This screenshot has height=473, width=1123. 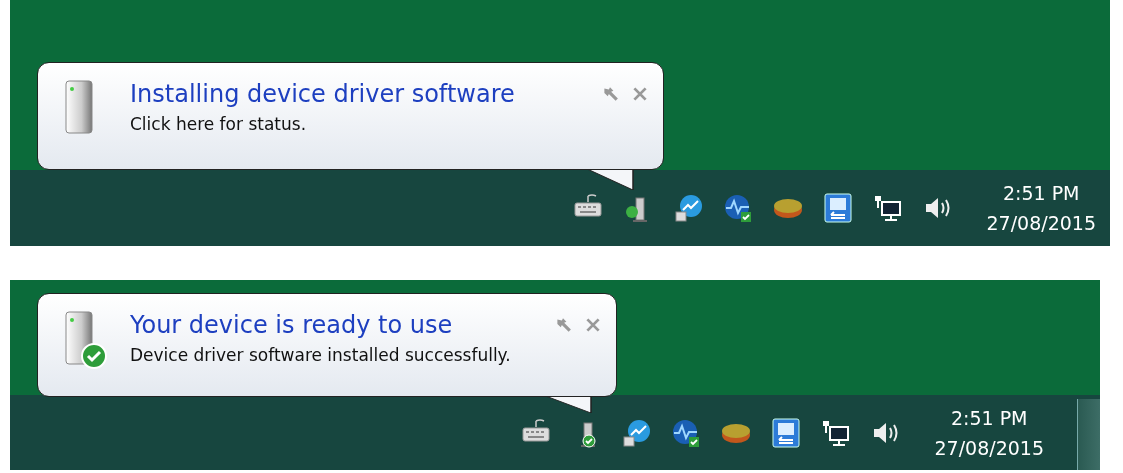 I want to click on balloon-message: Device driver software installed successfully., so click(x=321, y=355).